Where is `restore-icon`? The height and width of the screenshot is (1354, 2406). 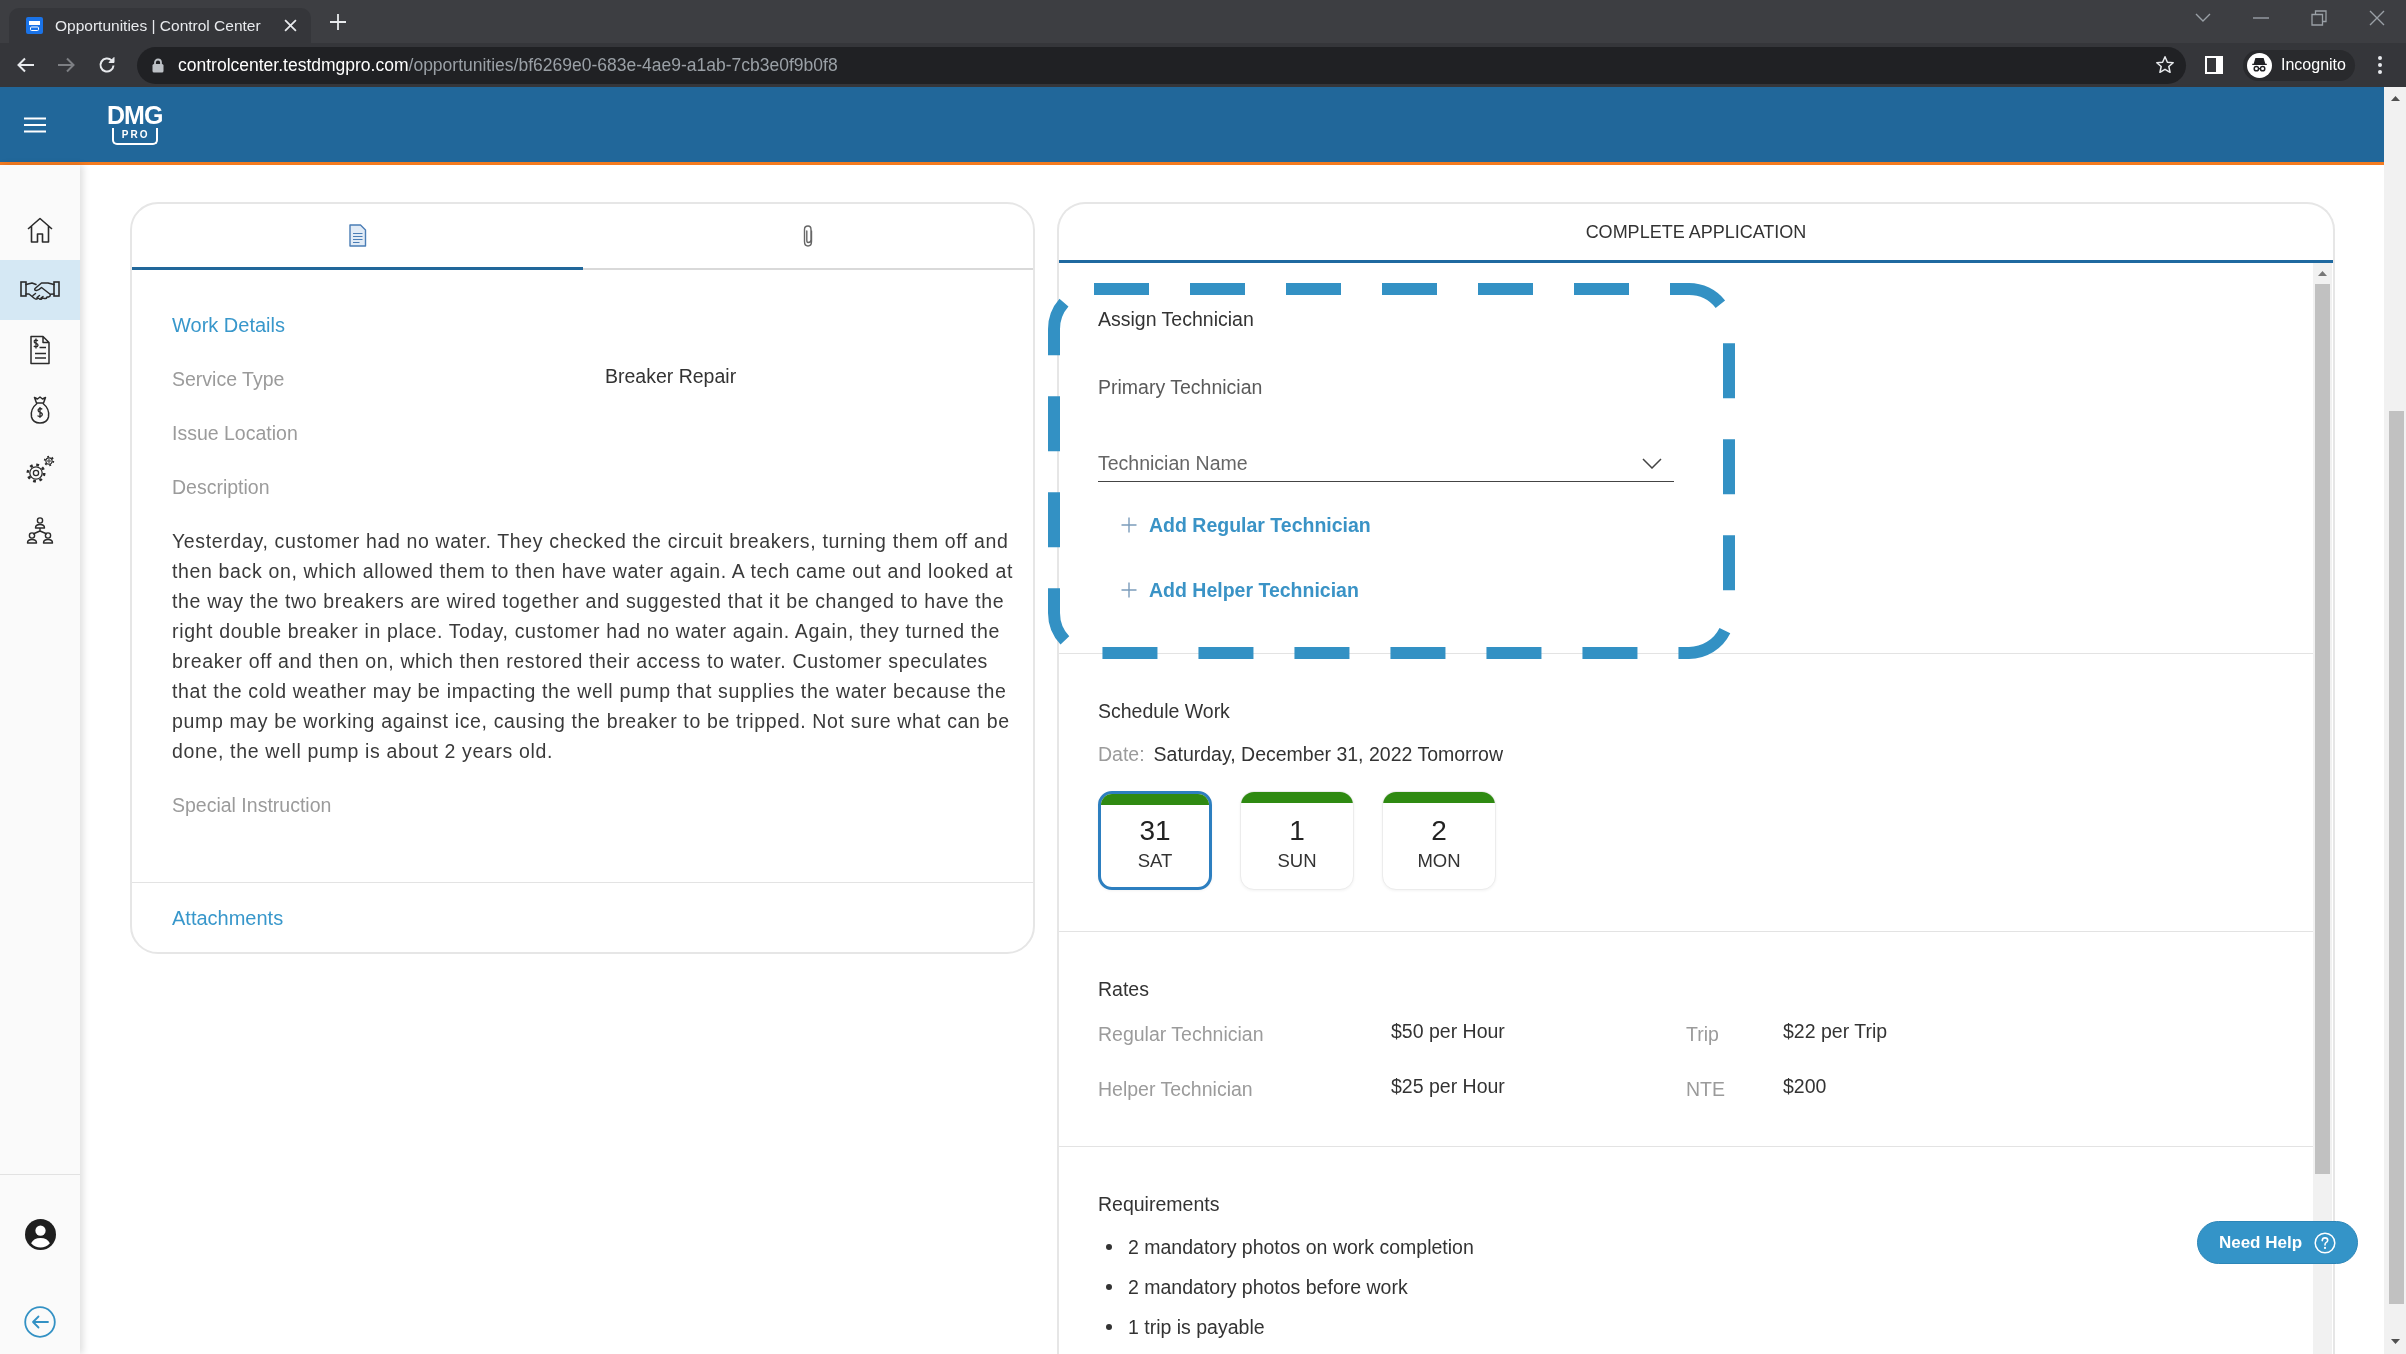
restore-icon is located at coordinates (2319, 18).